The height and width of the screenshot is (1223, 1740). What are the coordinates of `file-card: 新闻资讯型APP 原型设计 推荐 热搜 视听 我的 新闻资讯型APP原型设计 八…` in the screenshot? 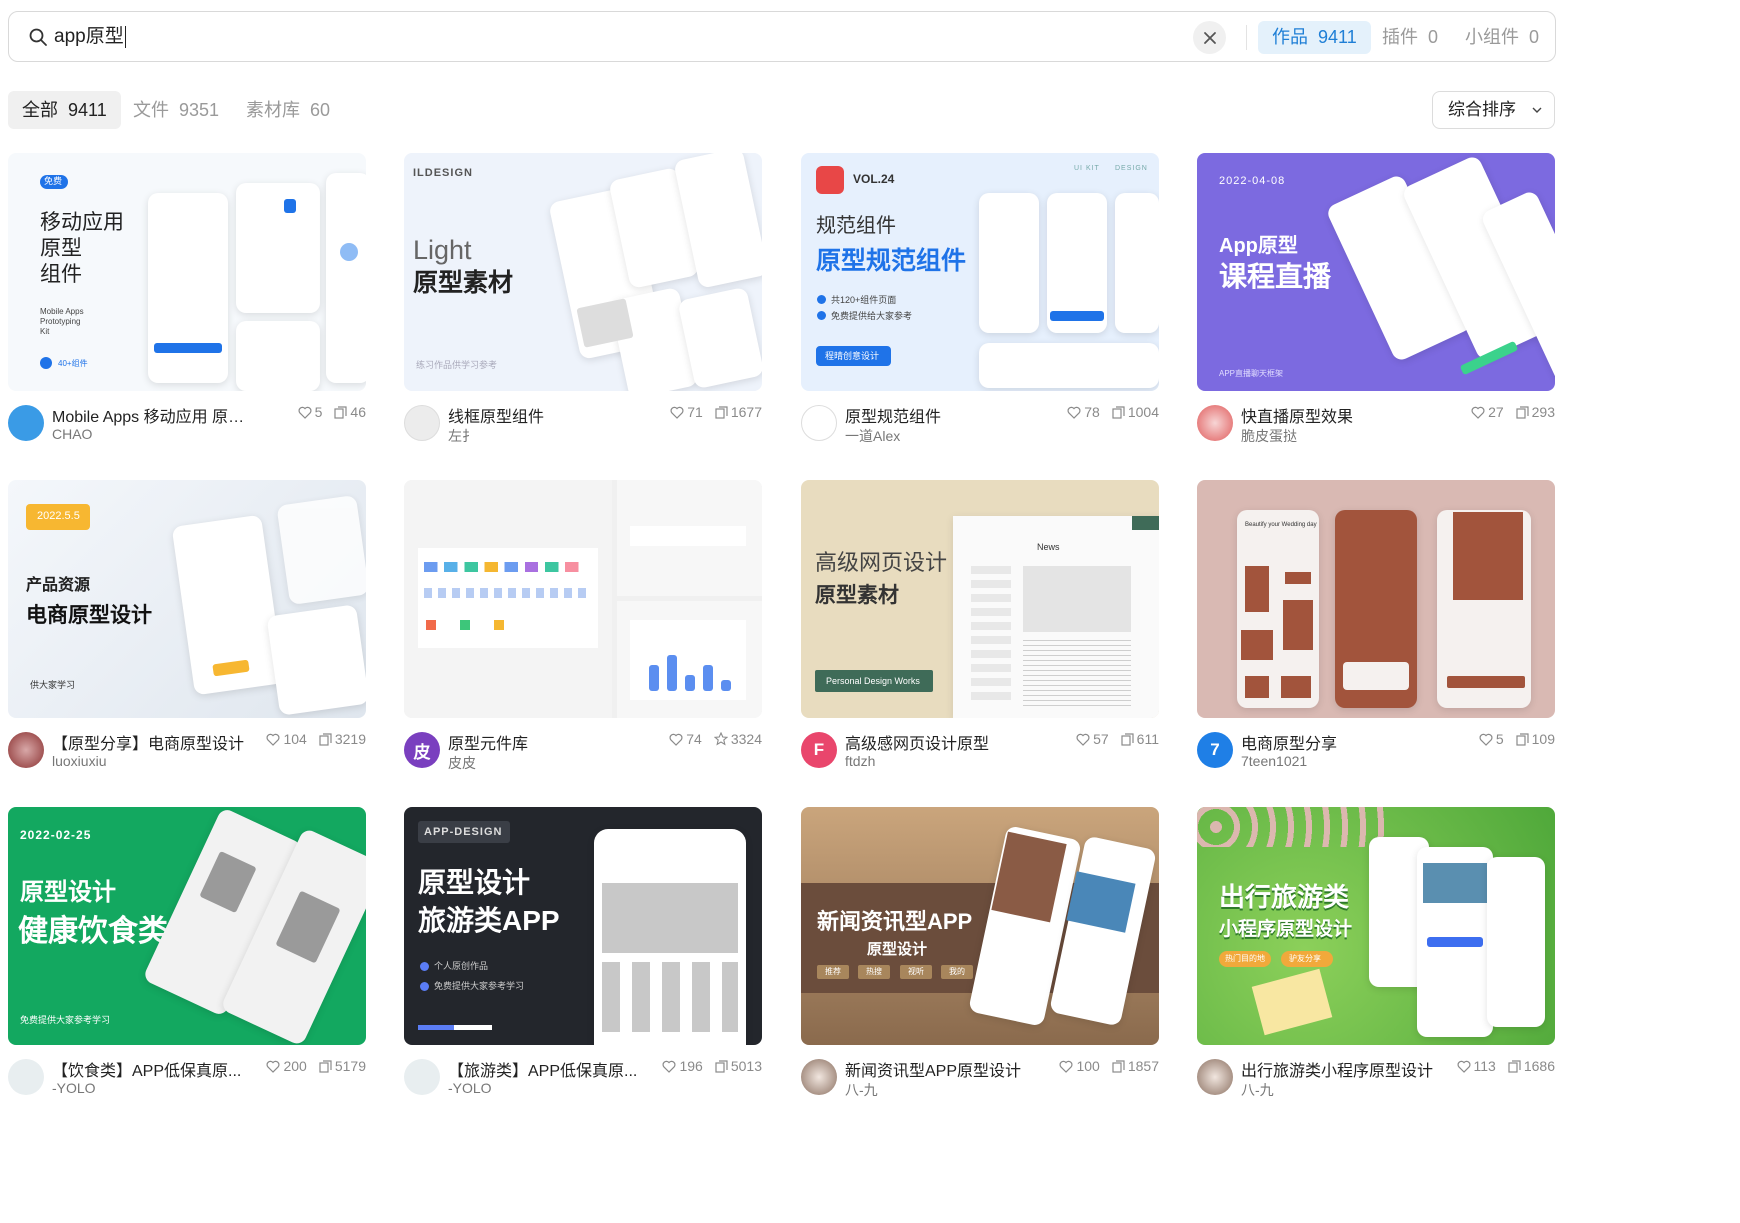 It's located at (980, 961).